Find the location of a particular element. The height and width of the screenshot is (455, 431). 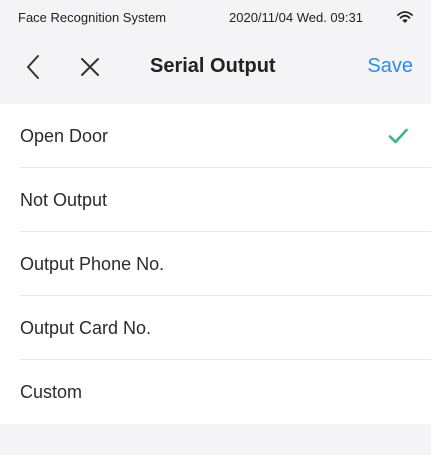

page-title: Serial Output is located at coordinates (213, 66).